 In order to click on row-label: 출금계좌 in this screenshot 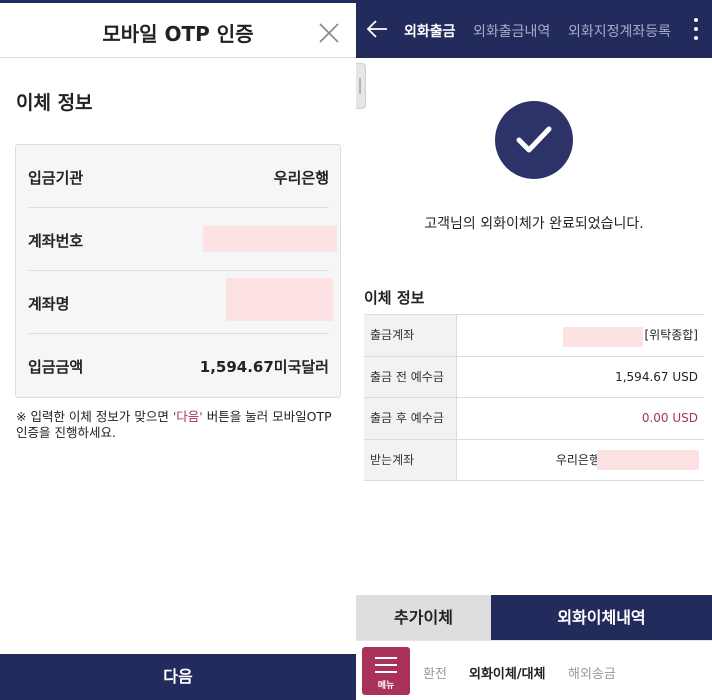, I will do `click(410, 335)`.